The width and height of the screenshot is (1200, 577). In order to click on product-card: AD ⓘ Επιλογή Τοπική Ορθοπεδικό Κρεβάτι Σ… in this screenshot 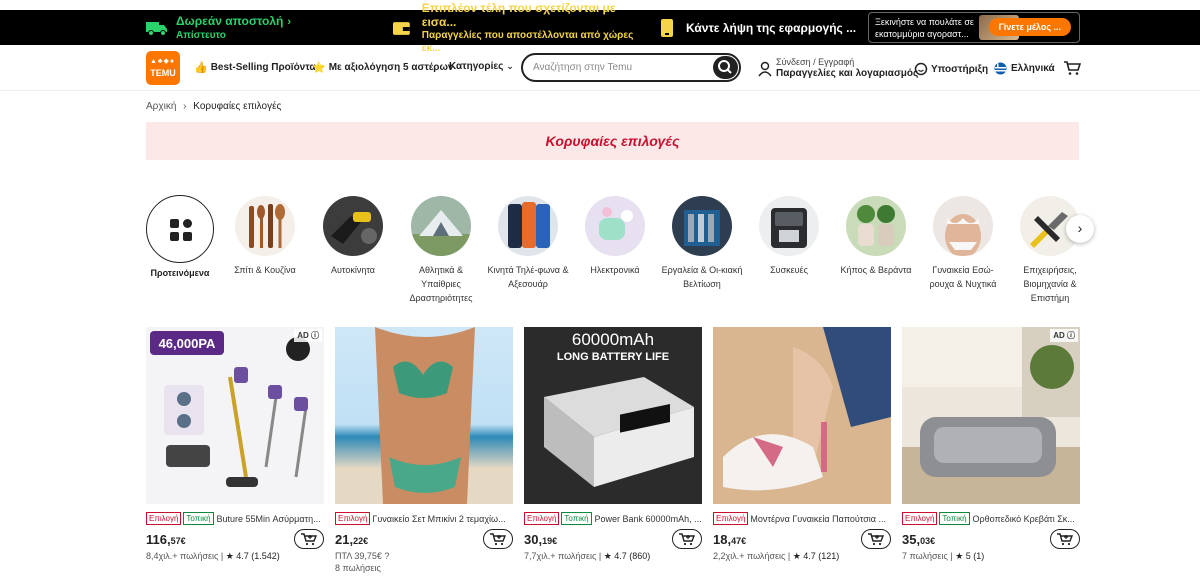, I will do `click(991, 444)`.